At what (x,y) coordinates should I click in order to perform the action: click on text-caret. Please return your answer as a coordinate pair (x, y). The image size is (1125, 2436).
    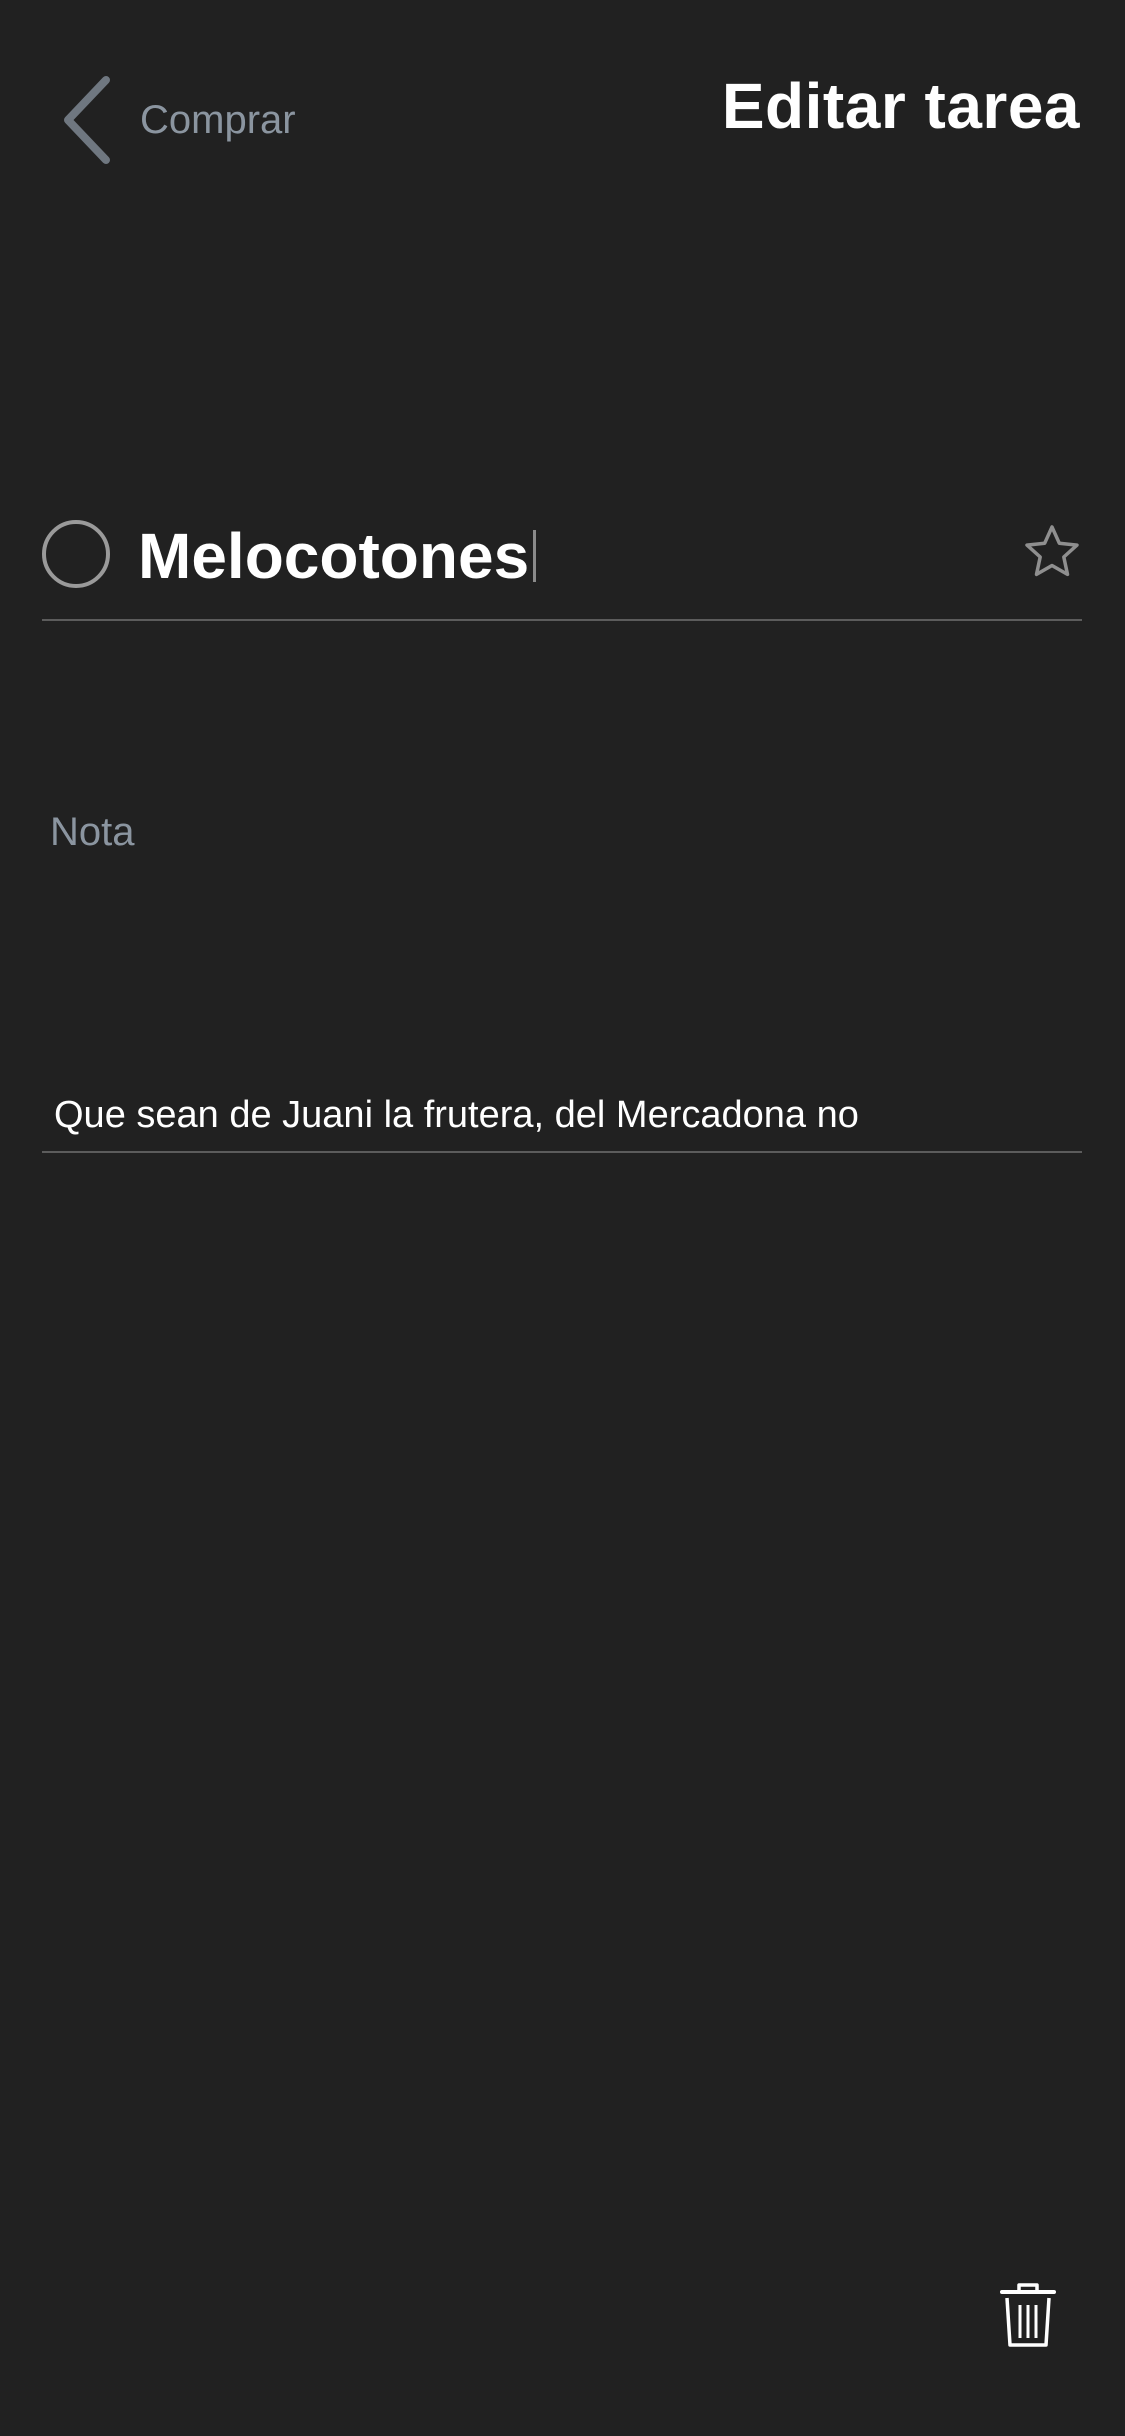
    Looking at the image, I should click on (535, 556).